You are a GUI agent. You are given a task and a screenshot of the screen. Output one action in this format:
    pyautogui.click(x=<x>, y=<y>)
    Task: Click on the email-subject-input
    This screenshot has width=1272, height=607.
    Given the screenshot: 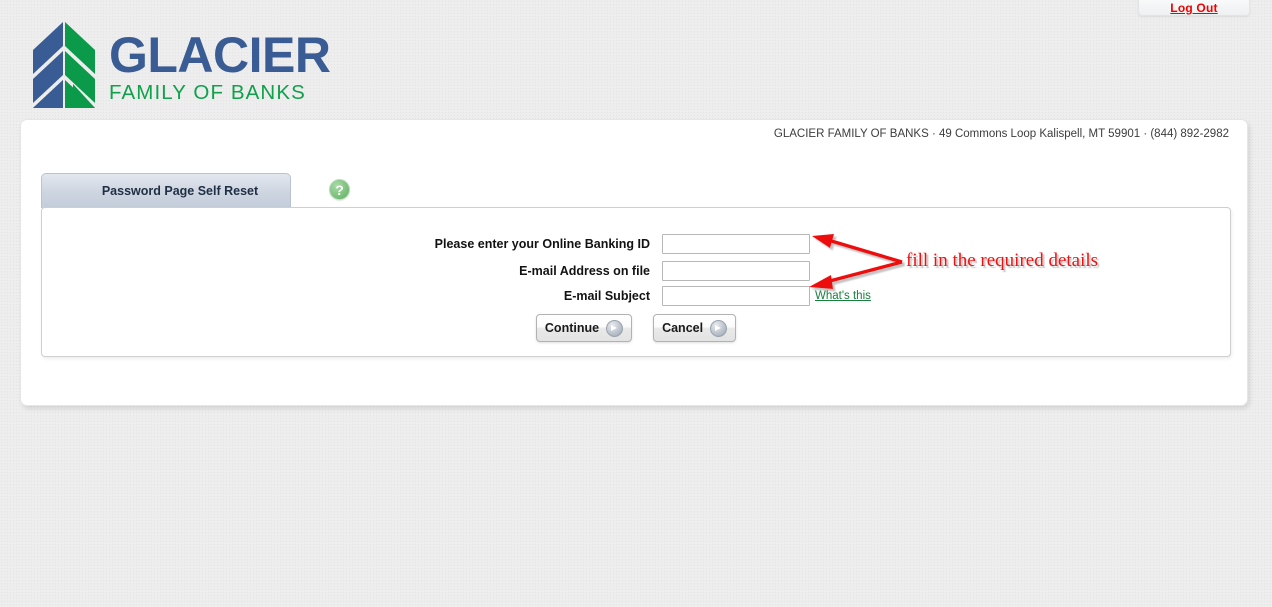 What is the action you would take?
    pyautogui.click(x=736, y=296)
    